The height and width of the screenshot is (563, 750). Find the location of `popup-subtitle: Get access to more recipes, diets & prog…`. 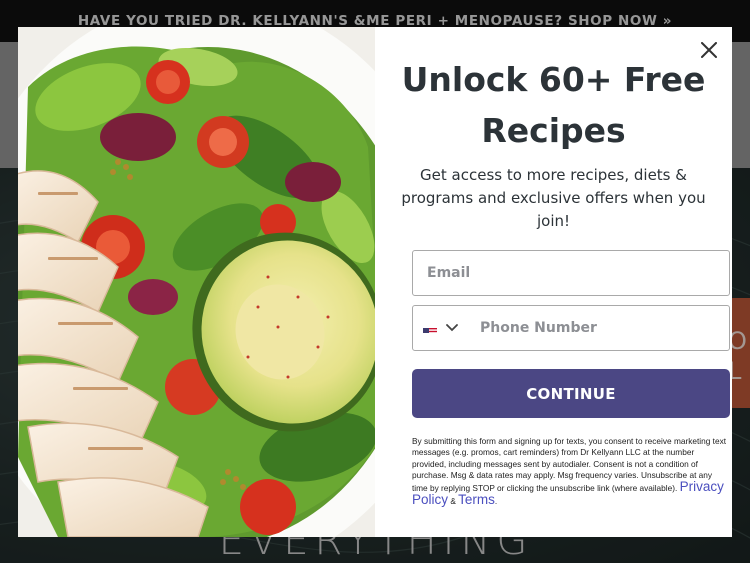

popup-subtitle: Get access to more recipes, diets & prog… is located at coordinates (553, 198).